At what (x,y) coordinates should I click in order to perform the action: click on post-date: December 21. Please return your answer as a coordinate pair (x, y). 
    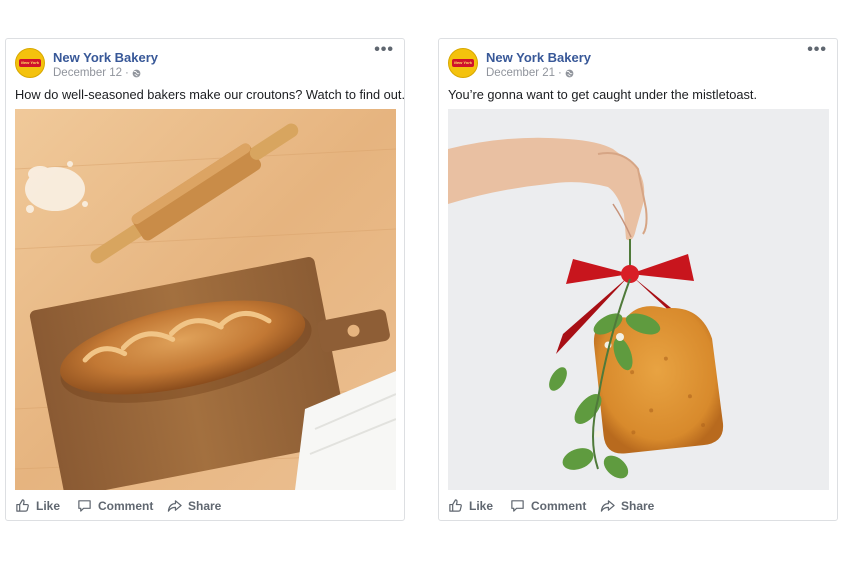
    Looking at the image, I should click on (520, 73).